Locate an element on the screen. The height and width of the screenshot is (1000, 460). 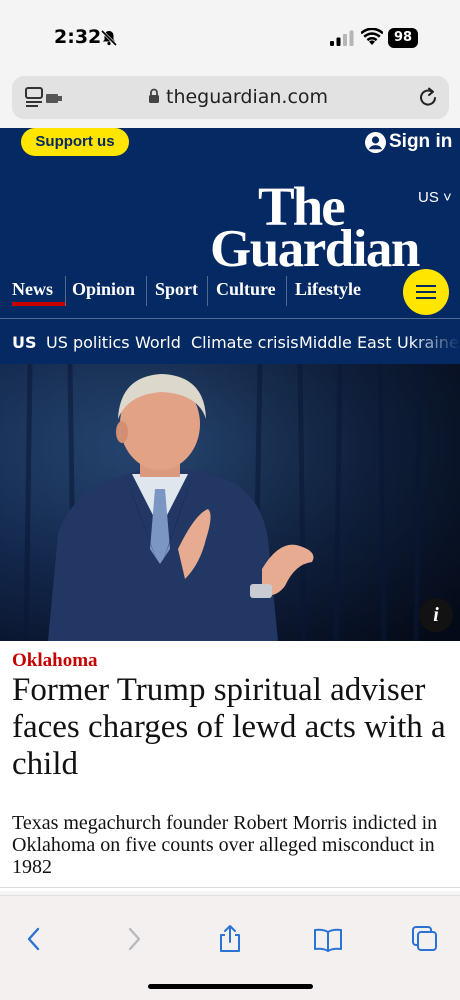
nav-sport: Sport is located at coordinates (176, 289).